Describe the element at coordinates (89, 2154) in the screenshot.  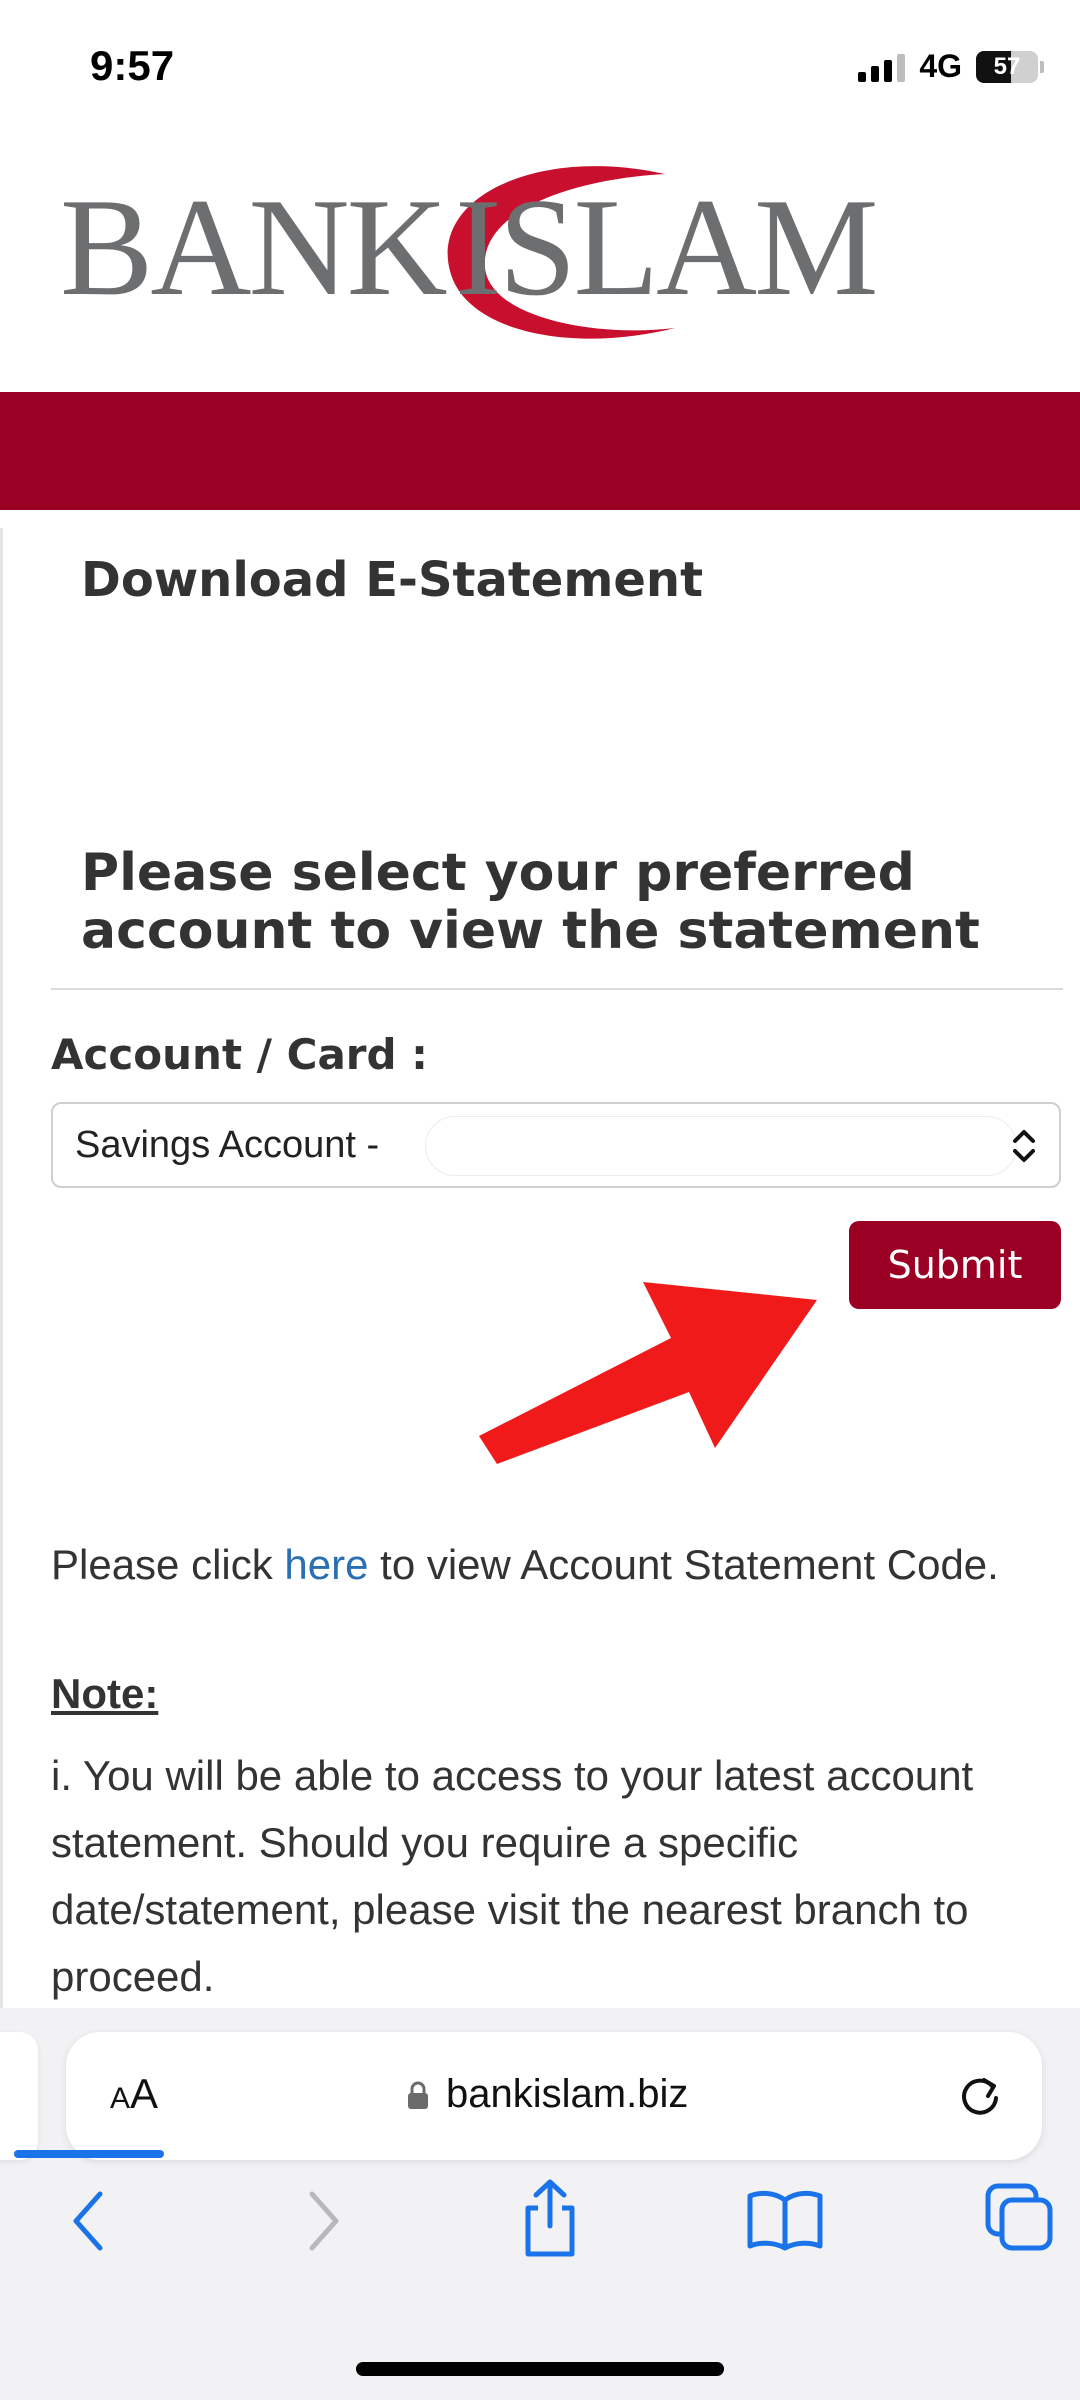
I see `tab-progress-indicator` at that location.